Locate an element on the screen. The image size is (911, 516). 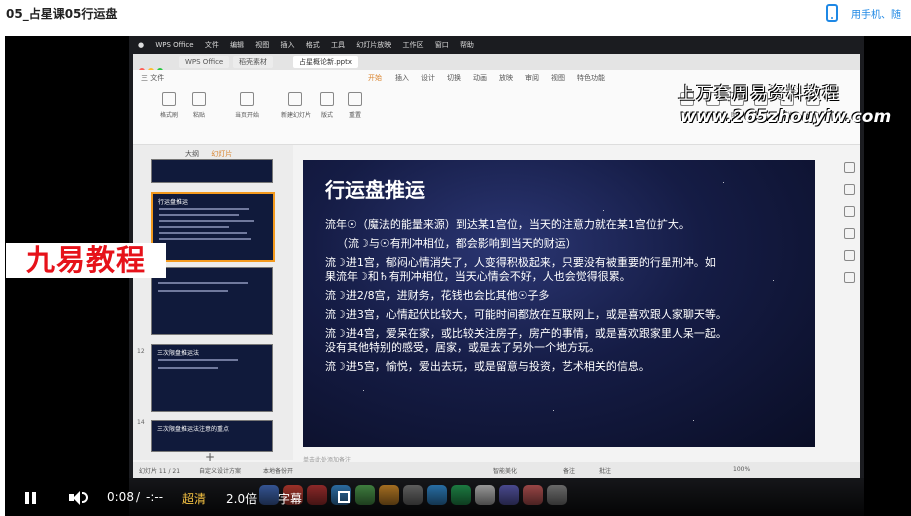
subtitle-button: 字幕 is located at coordinates (290, 498).